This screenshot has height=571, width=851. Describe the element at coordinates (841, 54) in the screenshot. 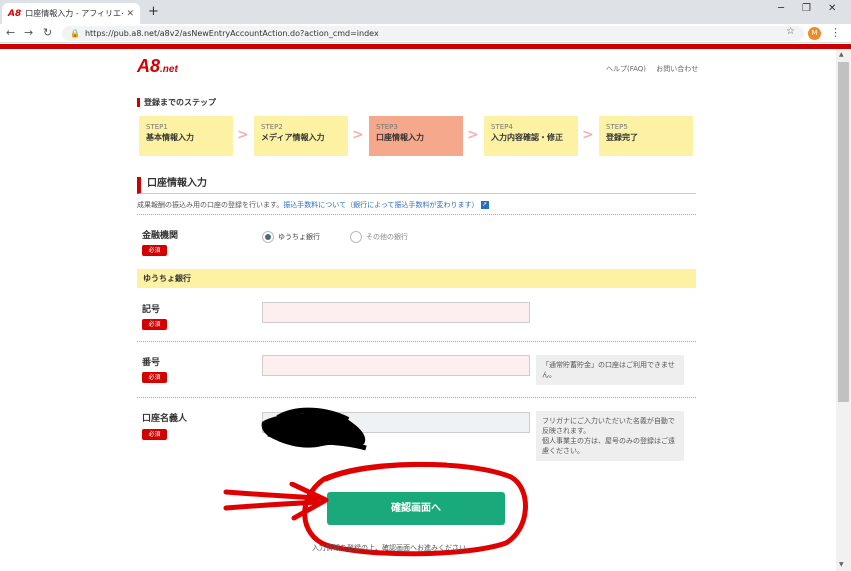

I see `scroll-up-icon: ▲` at that location.